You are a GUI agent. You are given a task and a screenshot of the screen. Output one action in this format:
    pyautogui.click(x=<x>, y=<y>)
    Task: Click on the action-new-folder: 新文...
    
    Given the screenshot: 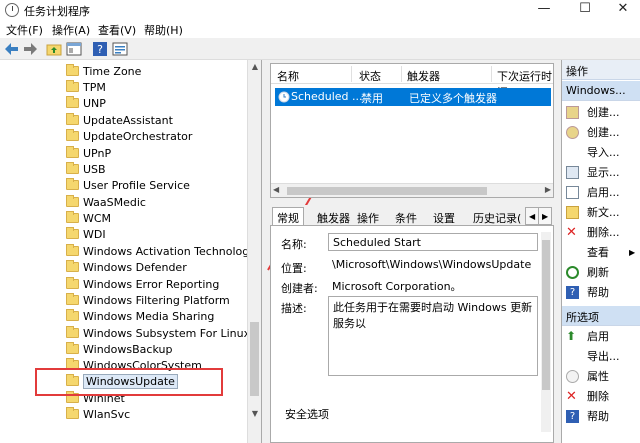 What is the action you would take?
    pyautogui.click(x=593, y=212)
    